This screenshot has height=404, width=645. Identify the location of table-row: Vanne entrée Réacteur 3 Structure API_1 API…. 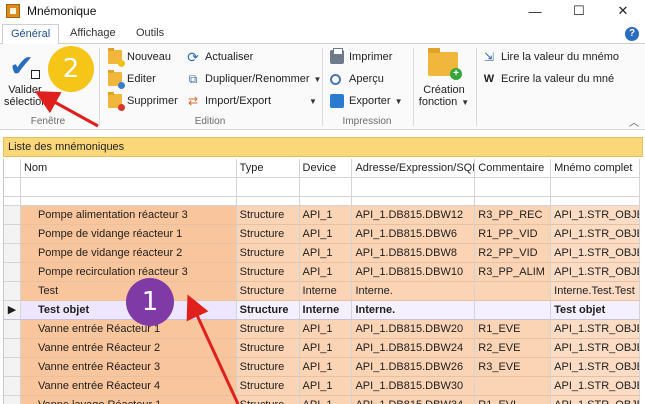
(322, 367).